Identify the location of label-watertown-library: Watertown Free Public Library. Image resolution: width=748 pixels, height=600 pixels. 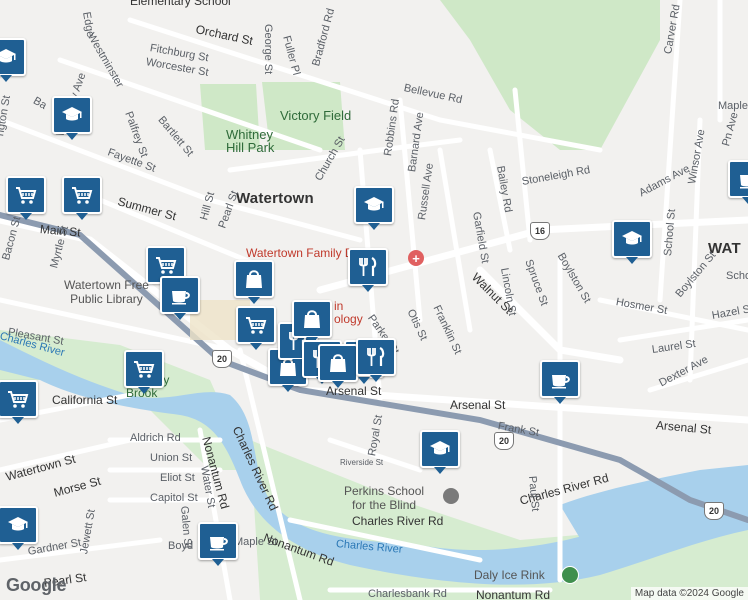
(106, 292).